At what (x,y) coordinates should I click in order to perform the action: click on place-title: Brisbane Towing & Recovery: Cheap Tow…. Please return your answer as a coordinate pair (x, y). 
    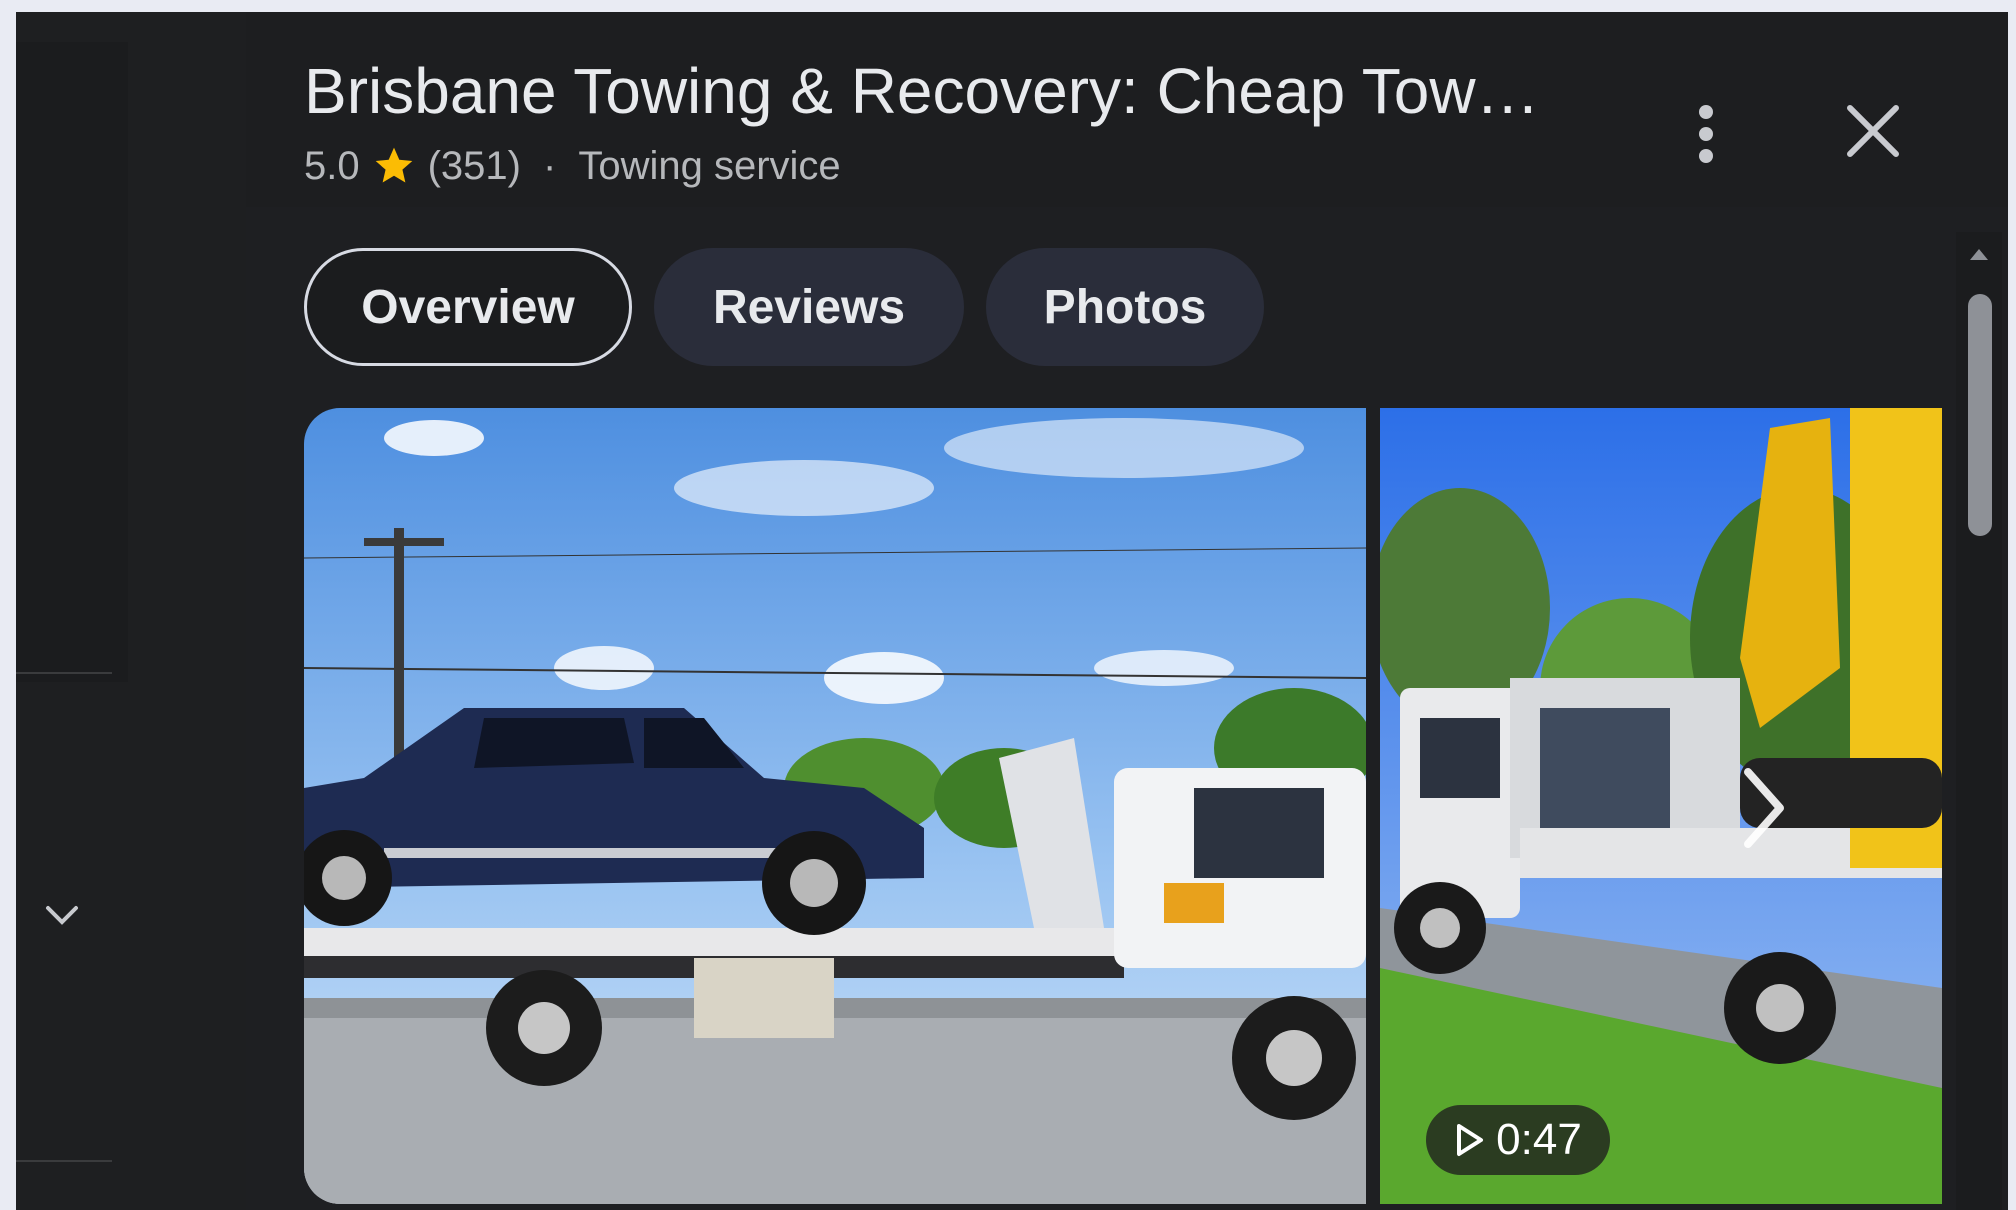
    Looking at the image, I should click on (922, 91).